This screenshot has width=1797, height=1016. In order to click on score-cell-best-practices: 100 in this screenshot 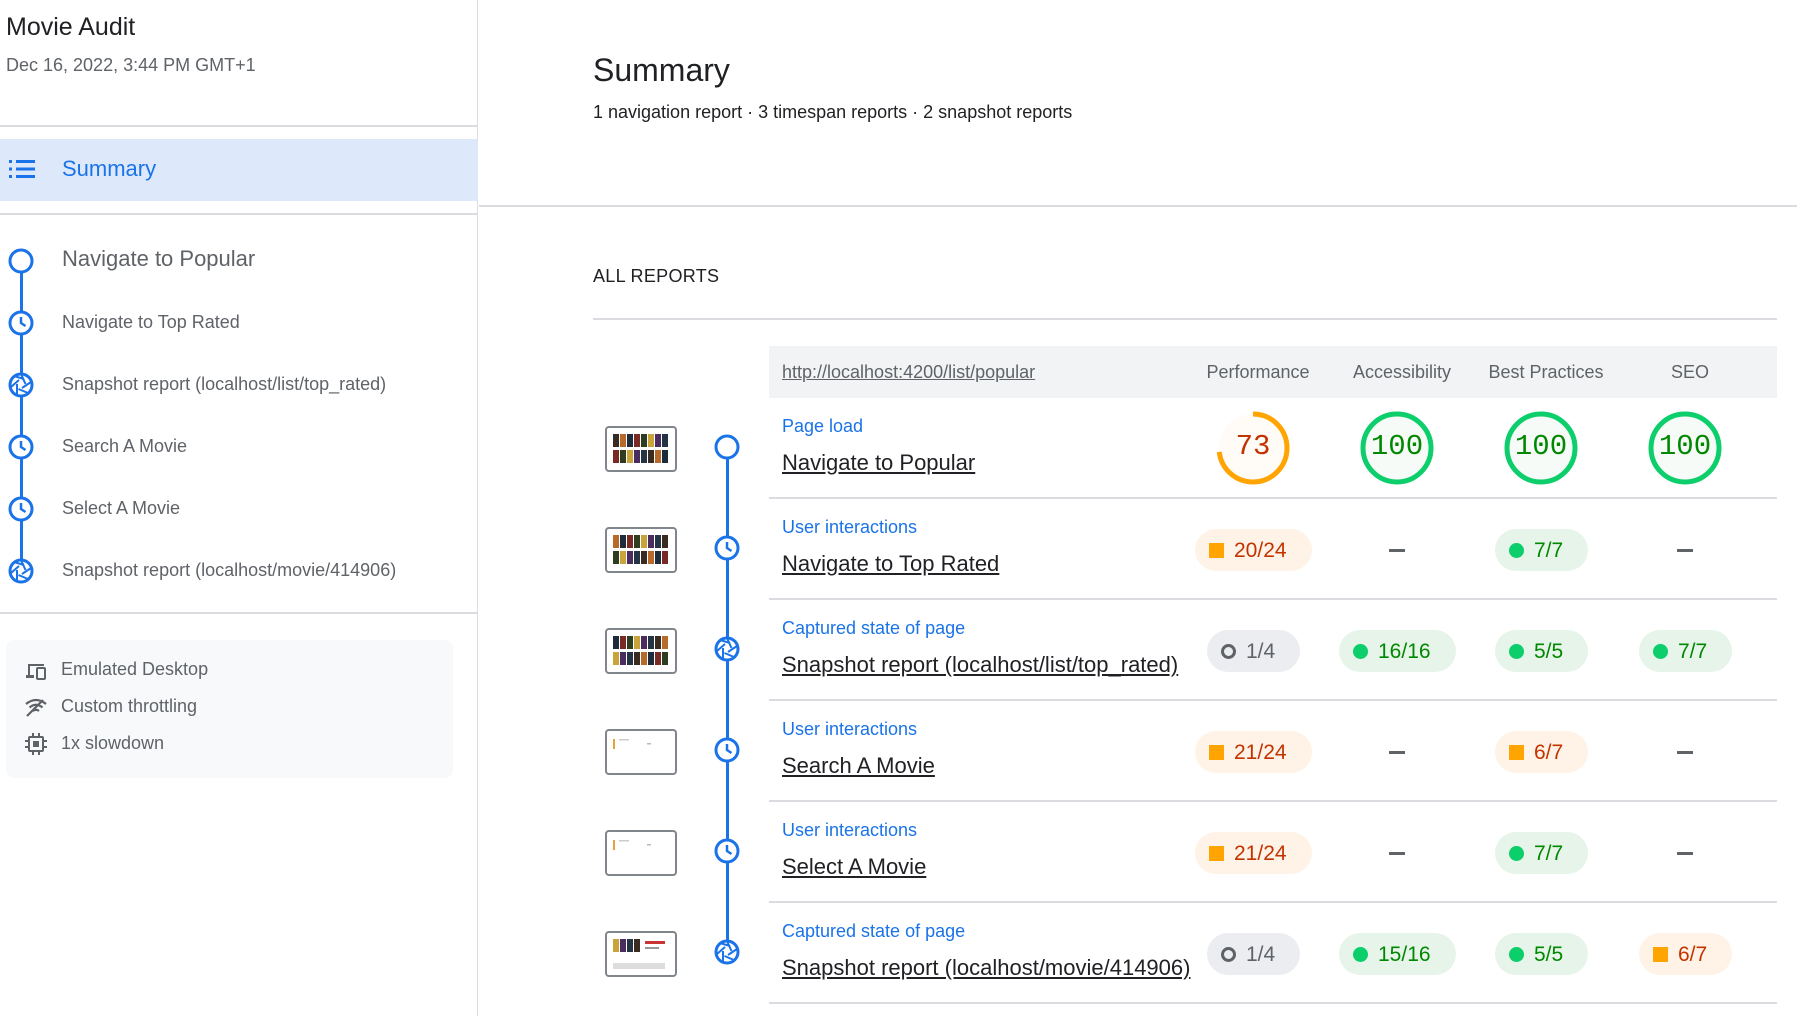, I will do `click(1541, 448)`.